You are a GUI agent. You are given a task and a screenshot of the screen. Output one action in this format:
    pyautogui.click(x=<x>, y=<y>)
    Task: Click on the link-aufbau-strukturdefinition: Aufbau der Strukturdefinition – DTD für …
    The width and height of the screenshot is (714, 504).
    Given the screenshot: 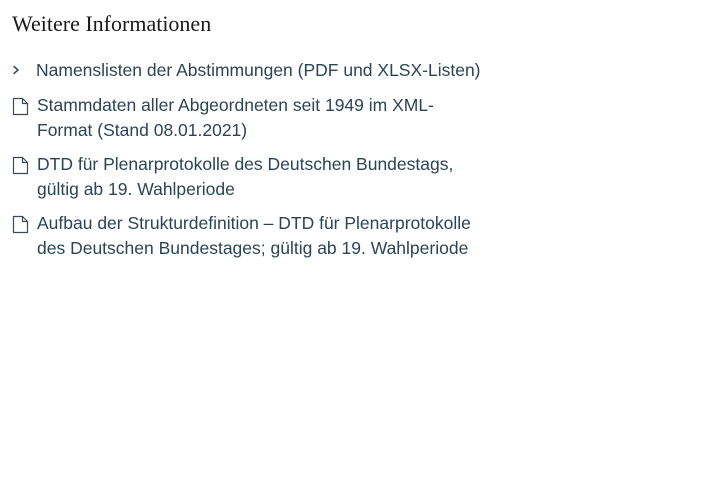 What is the action you would take?
    pyautogui.click(x=243, y=236)
    